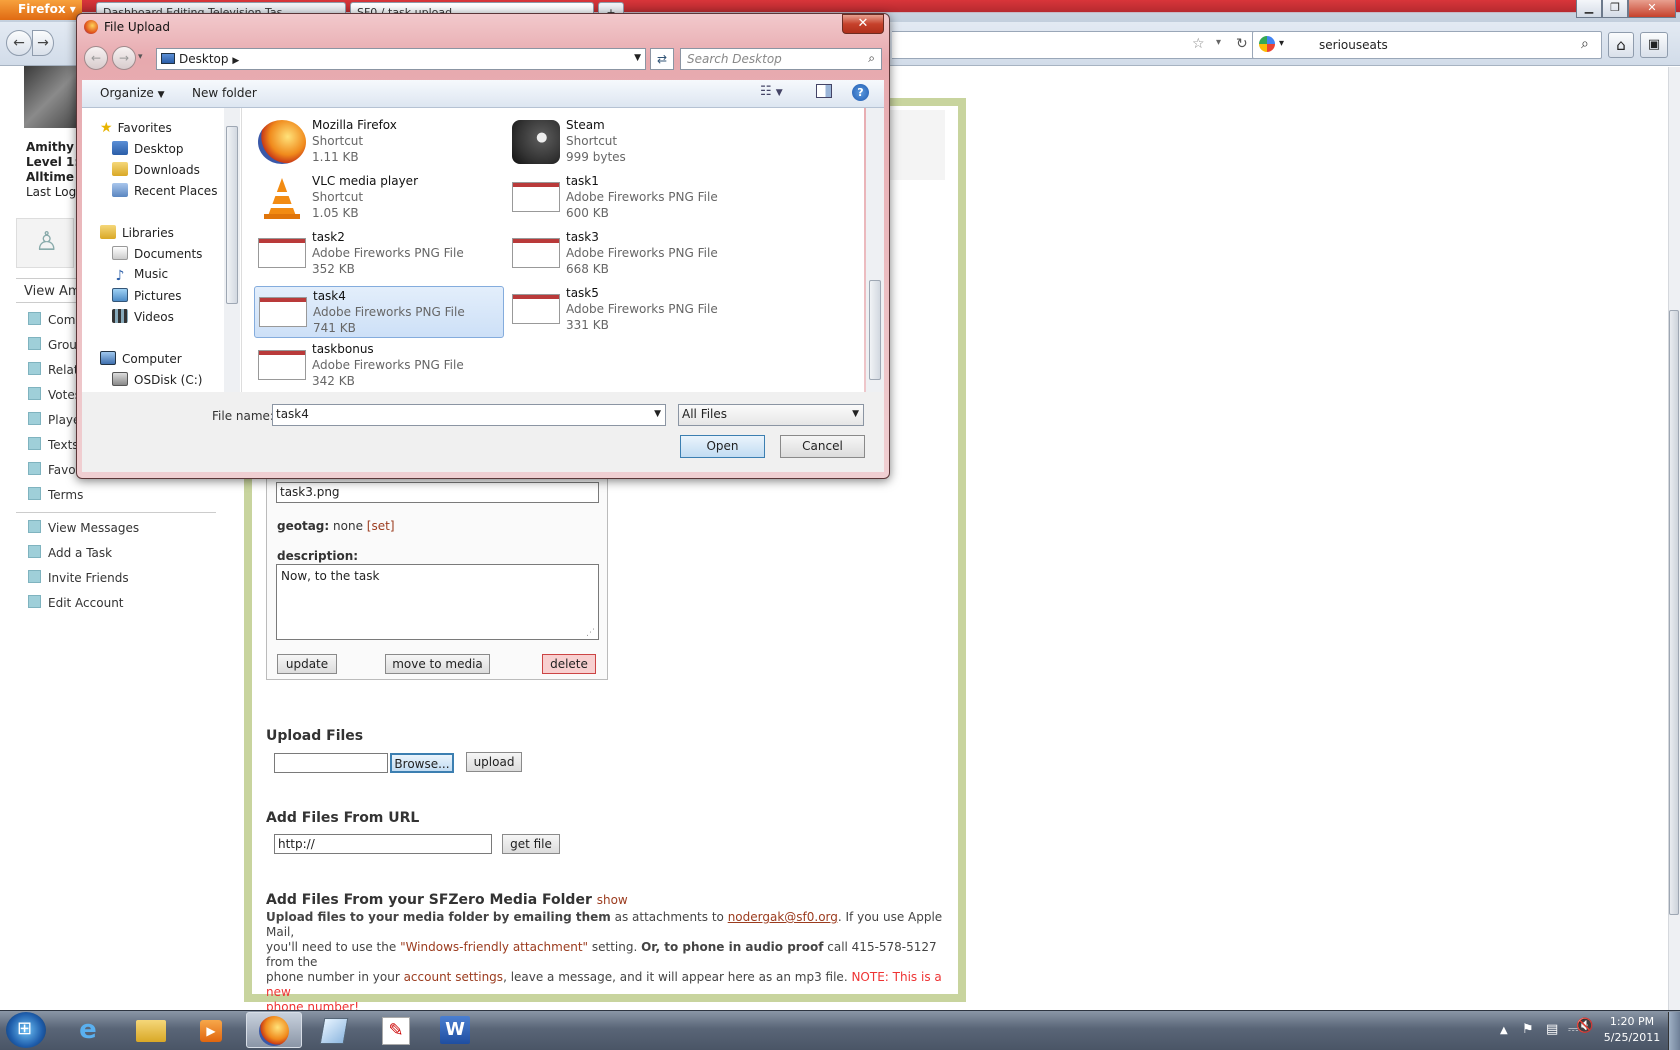  Describe the element at coordinates (45, 243) in the screenshot. I see `pawn-badge: ♙` at that location.